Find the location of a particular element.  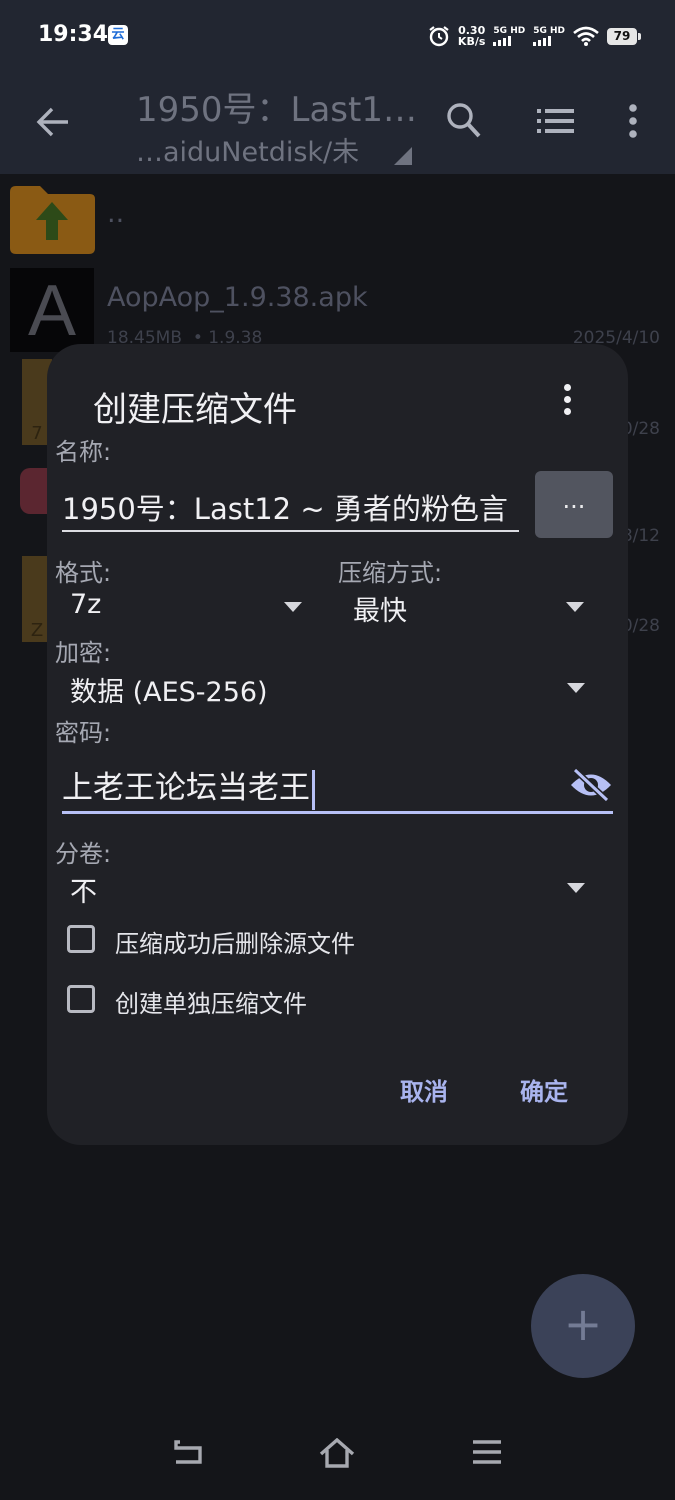

visibility-off-icon is located at coordinates (591, 785).